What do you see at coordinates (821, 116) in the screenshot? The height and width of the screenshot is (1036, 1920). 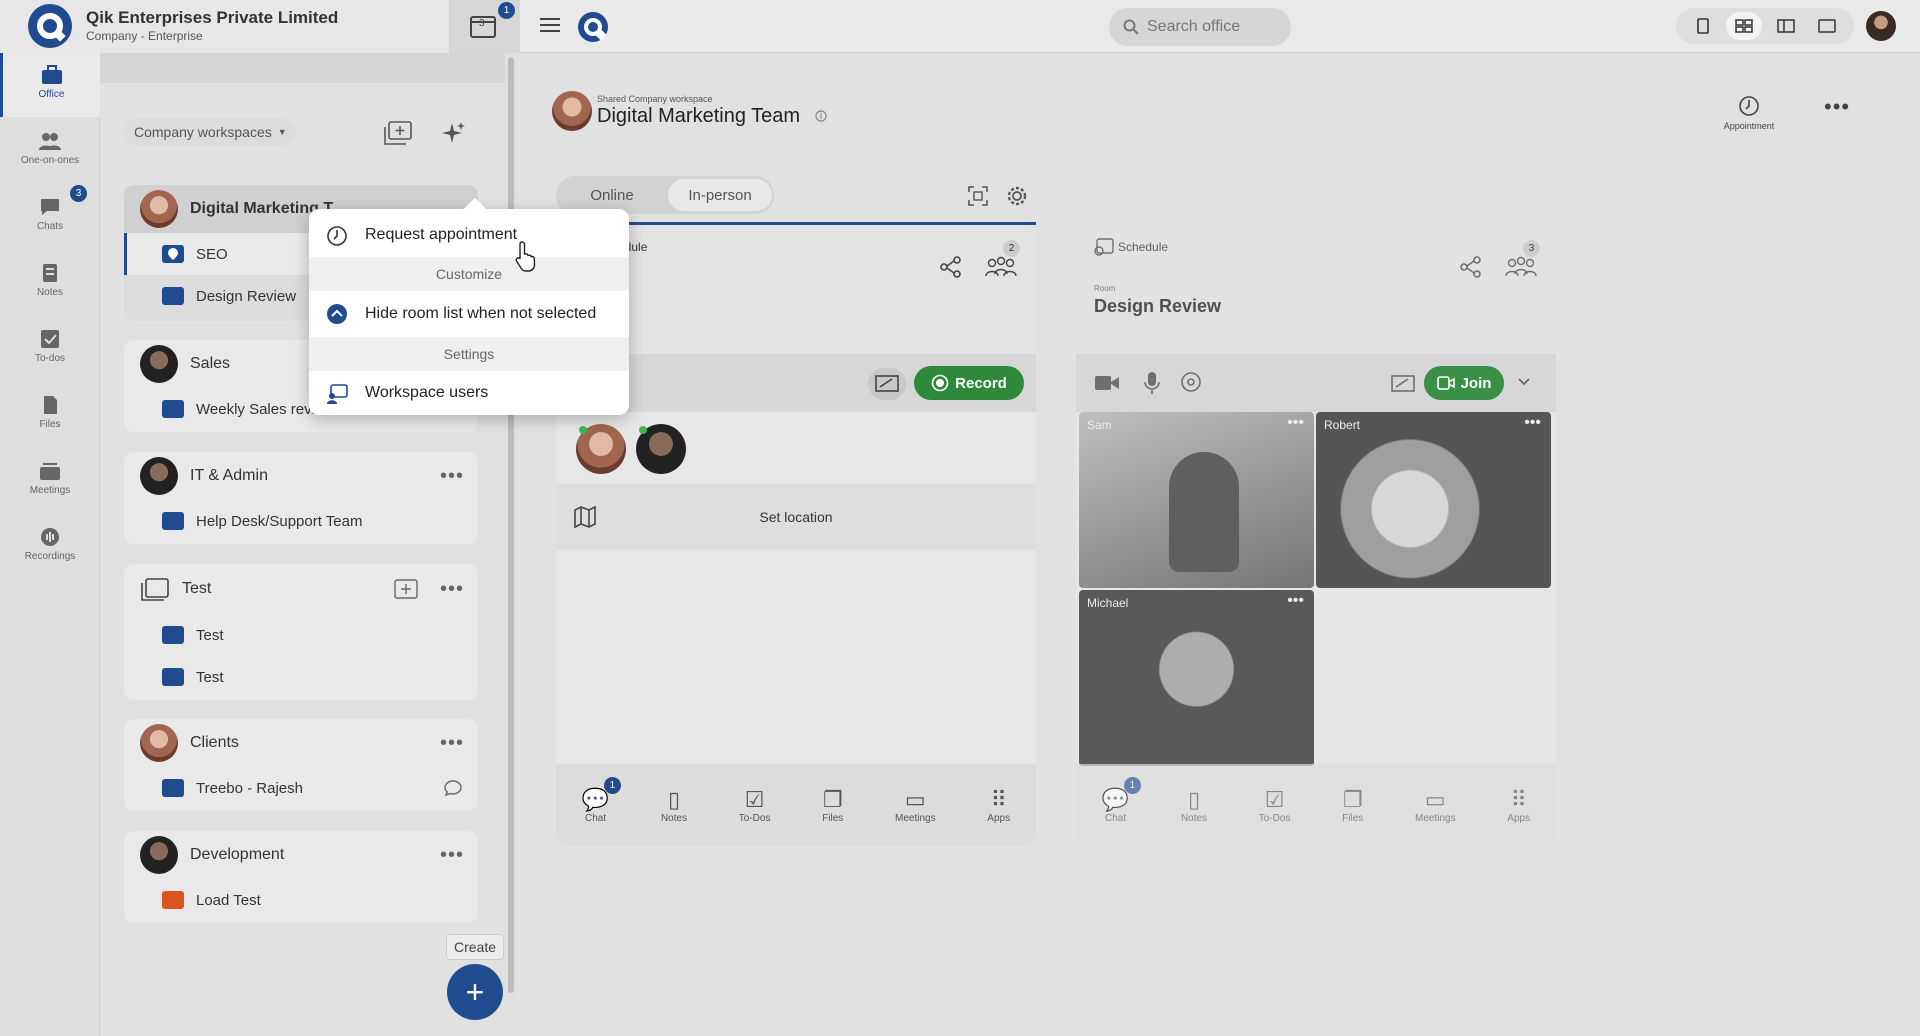 I see `info-icon` at bounding box center [821, 116].